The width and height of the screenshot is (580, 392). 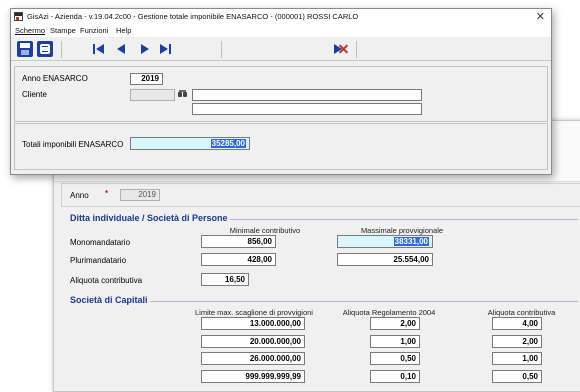 I want to click on save-icon, so click(x=25, y=49).